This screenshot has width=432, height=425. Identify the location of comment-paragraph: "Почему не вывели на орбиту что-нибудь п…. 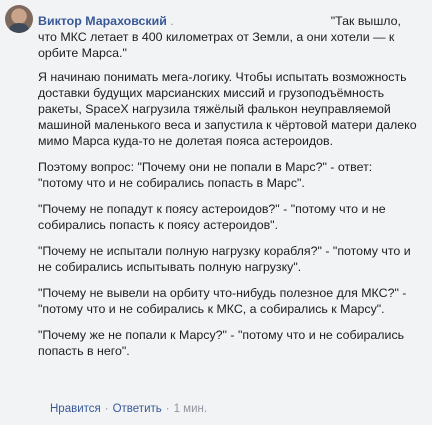
(222, 301).